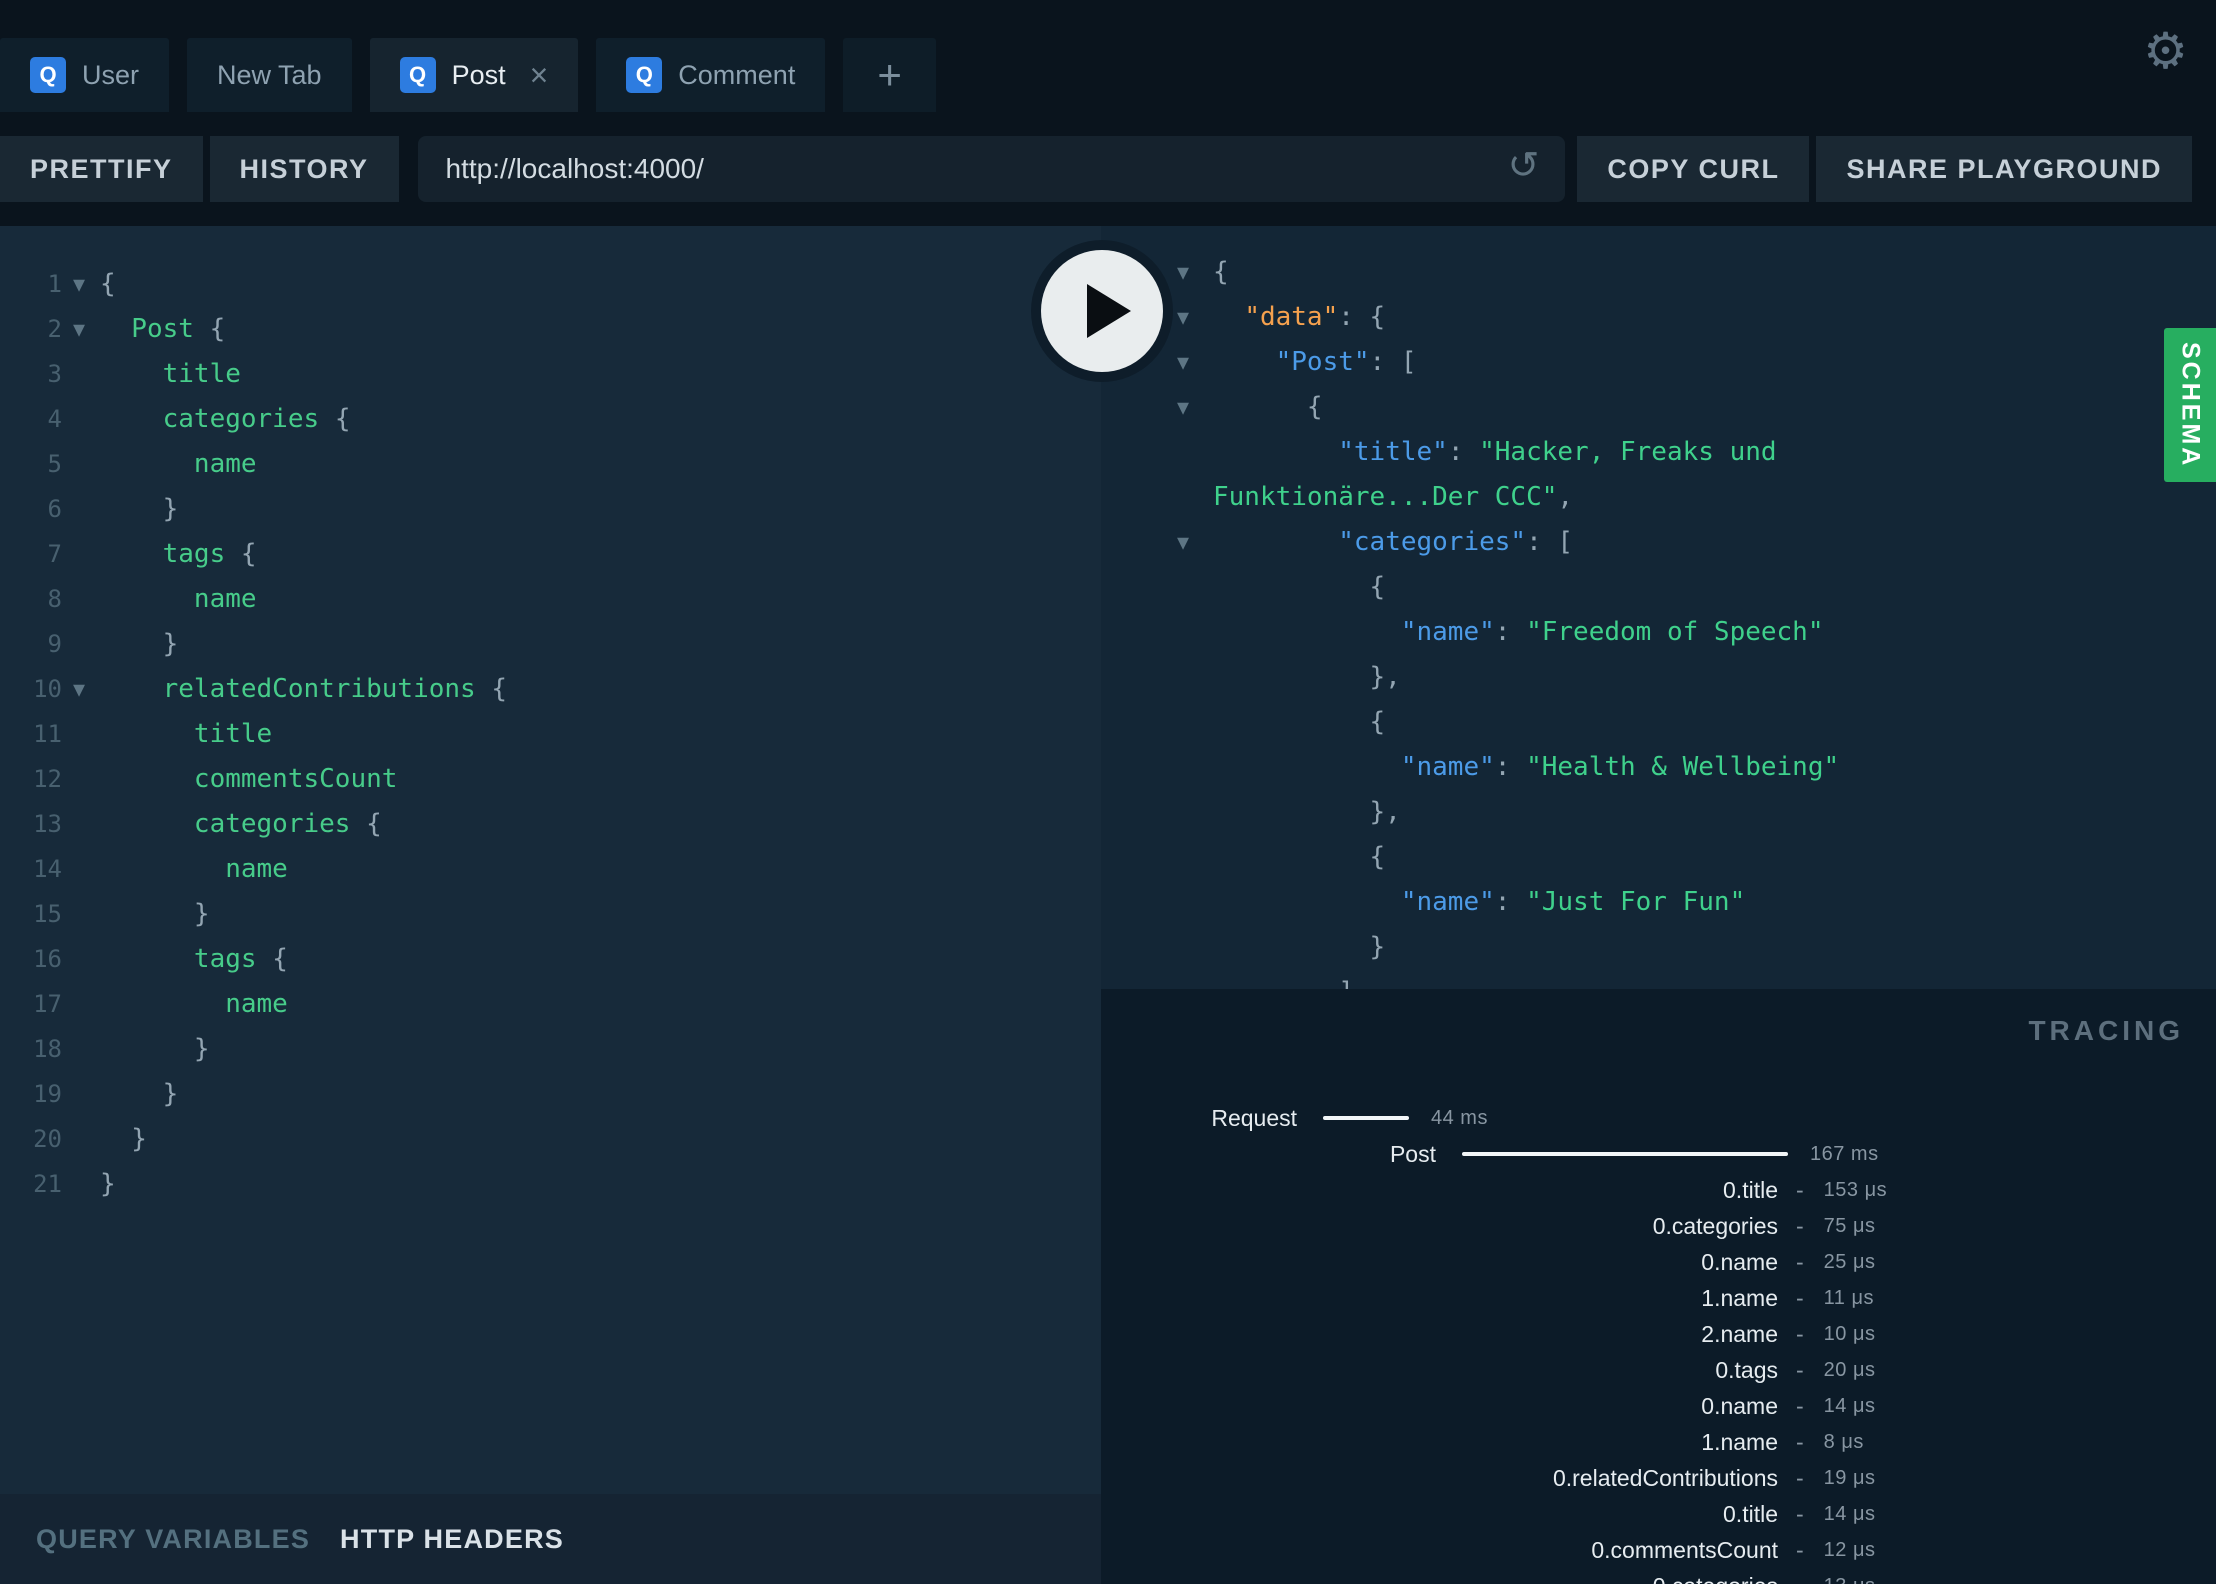 Image resolution: width=2216 pixels, height=1584 pixels. What do you see at coordinates (550, 914) in the screenshot?
I see `editor-line: 15 }` at bounding box center [550, 914].